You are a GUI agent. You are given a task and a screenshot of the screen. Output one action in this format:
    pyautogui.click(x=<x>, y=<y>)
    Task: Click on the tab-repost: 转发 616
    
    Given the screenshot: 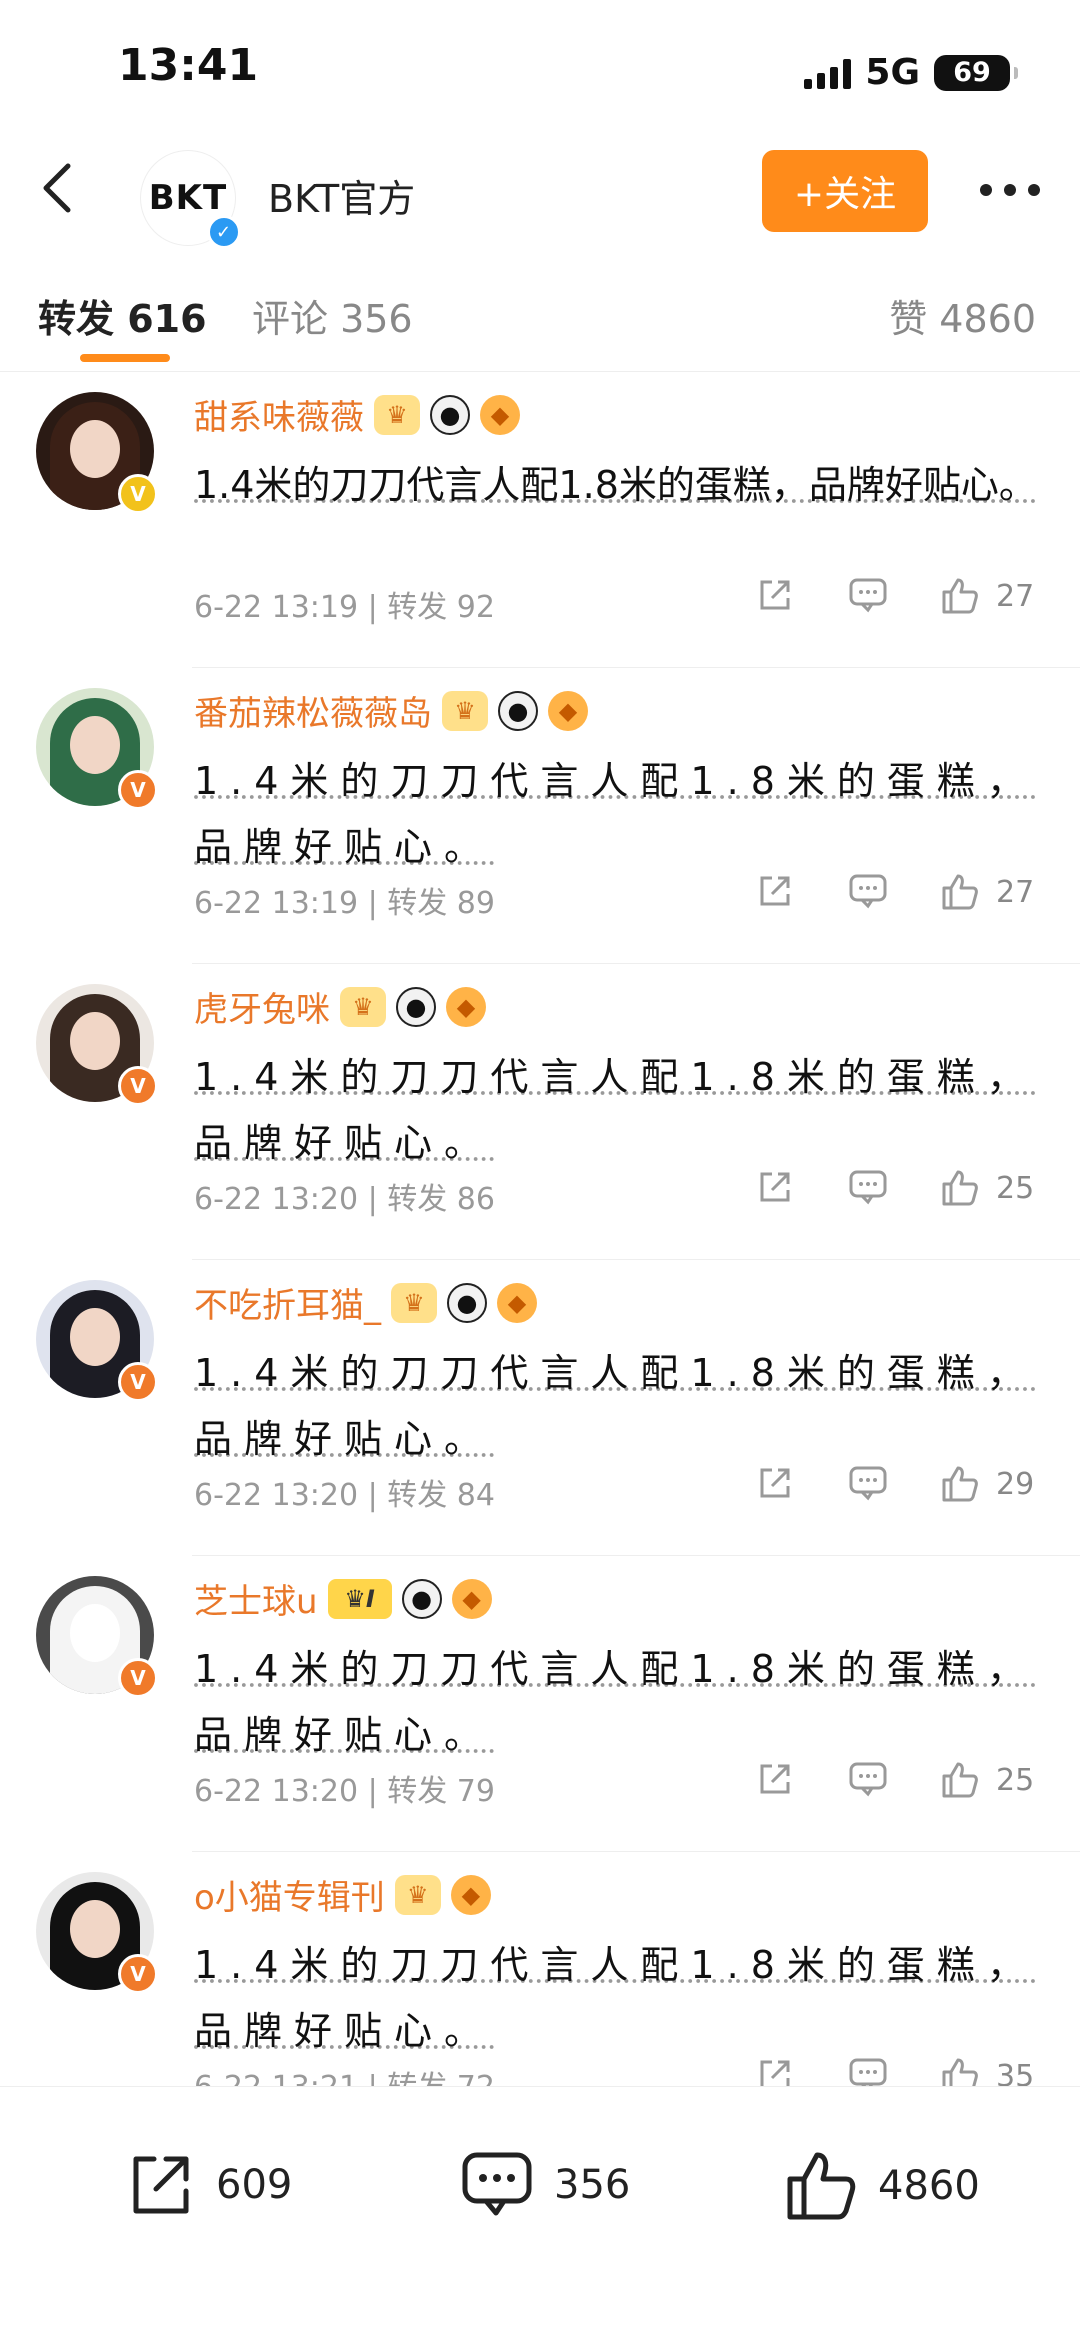 What is the action you would take?
    pyautogui.click(x=122, y=315)
    